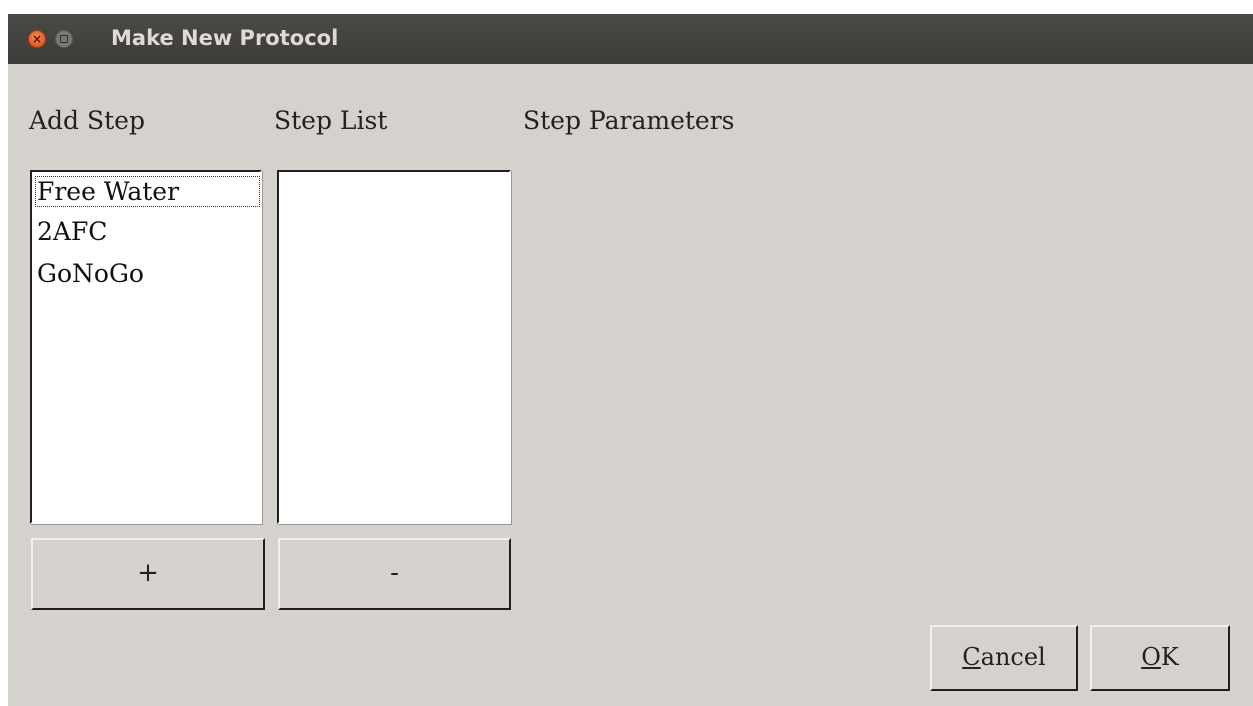 This screenshot has width=1253, height=706. What do you see at coordinates (971, 657) in the screenshot?
I see `cancel-mnemonic: C` at bounding box center [971, 657].